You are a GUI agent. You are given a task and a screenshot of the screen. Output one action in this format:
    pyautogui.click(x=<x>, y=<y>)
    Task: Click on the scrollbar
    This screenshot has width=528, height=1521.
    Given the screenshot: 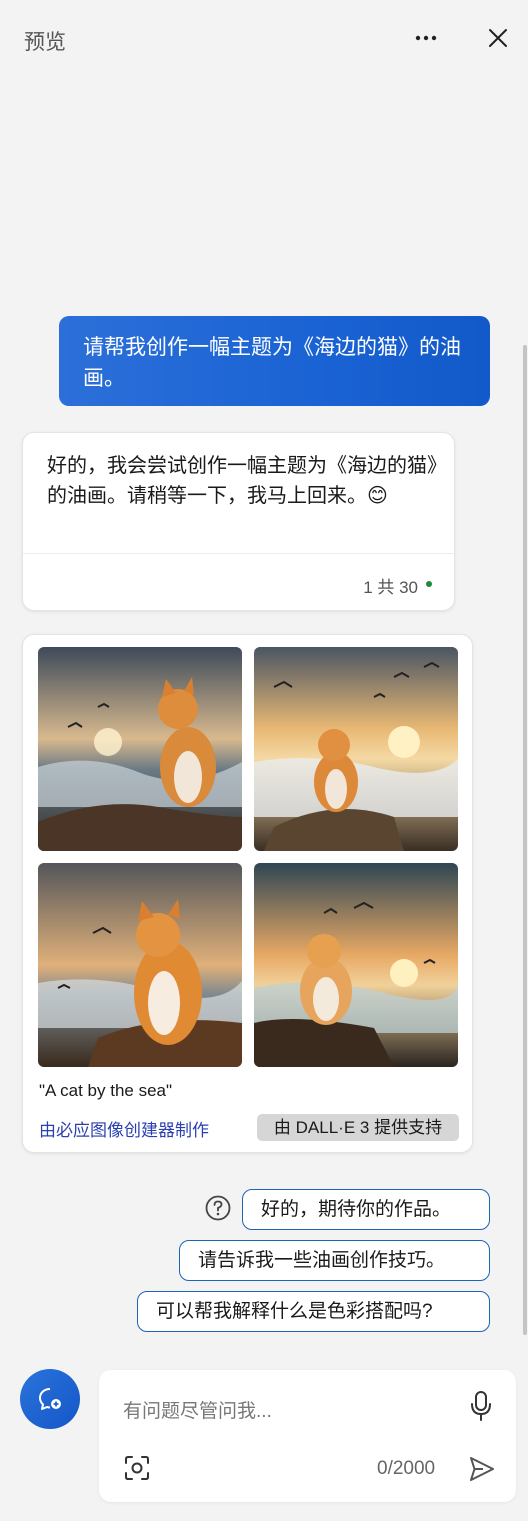 What is the action you would take?
    pyautogui.click(x=525, y=840)
    